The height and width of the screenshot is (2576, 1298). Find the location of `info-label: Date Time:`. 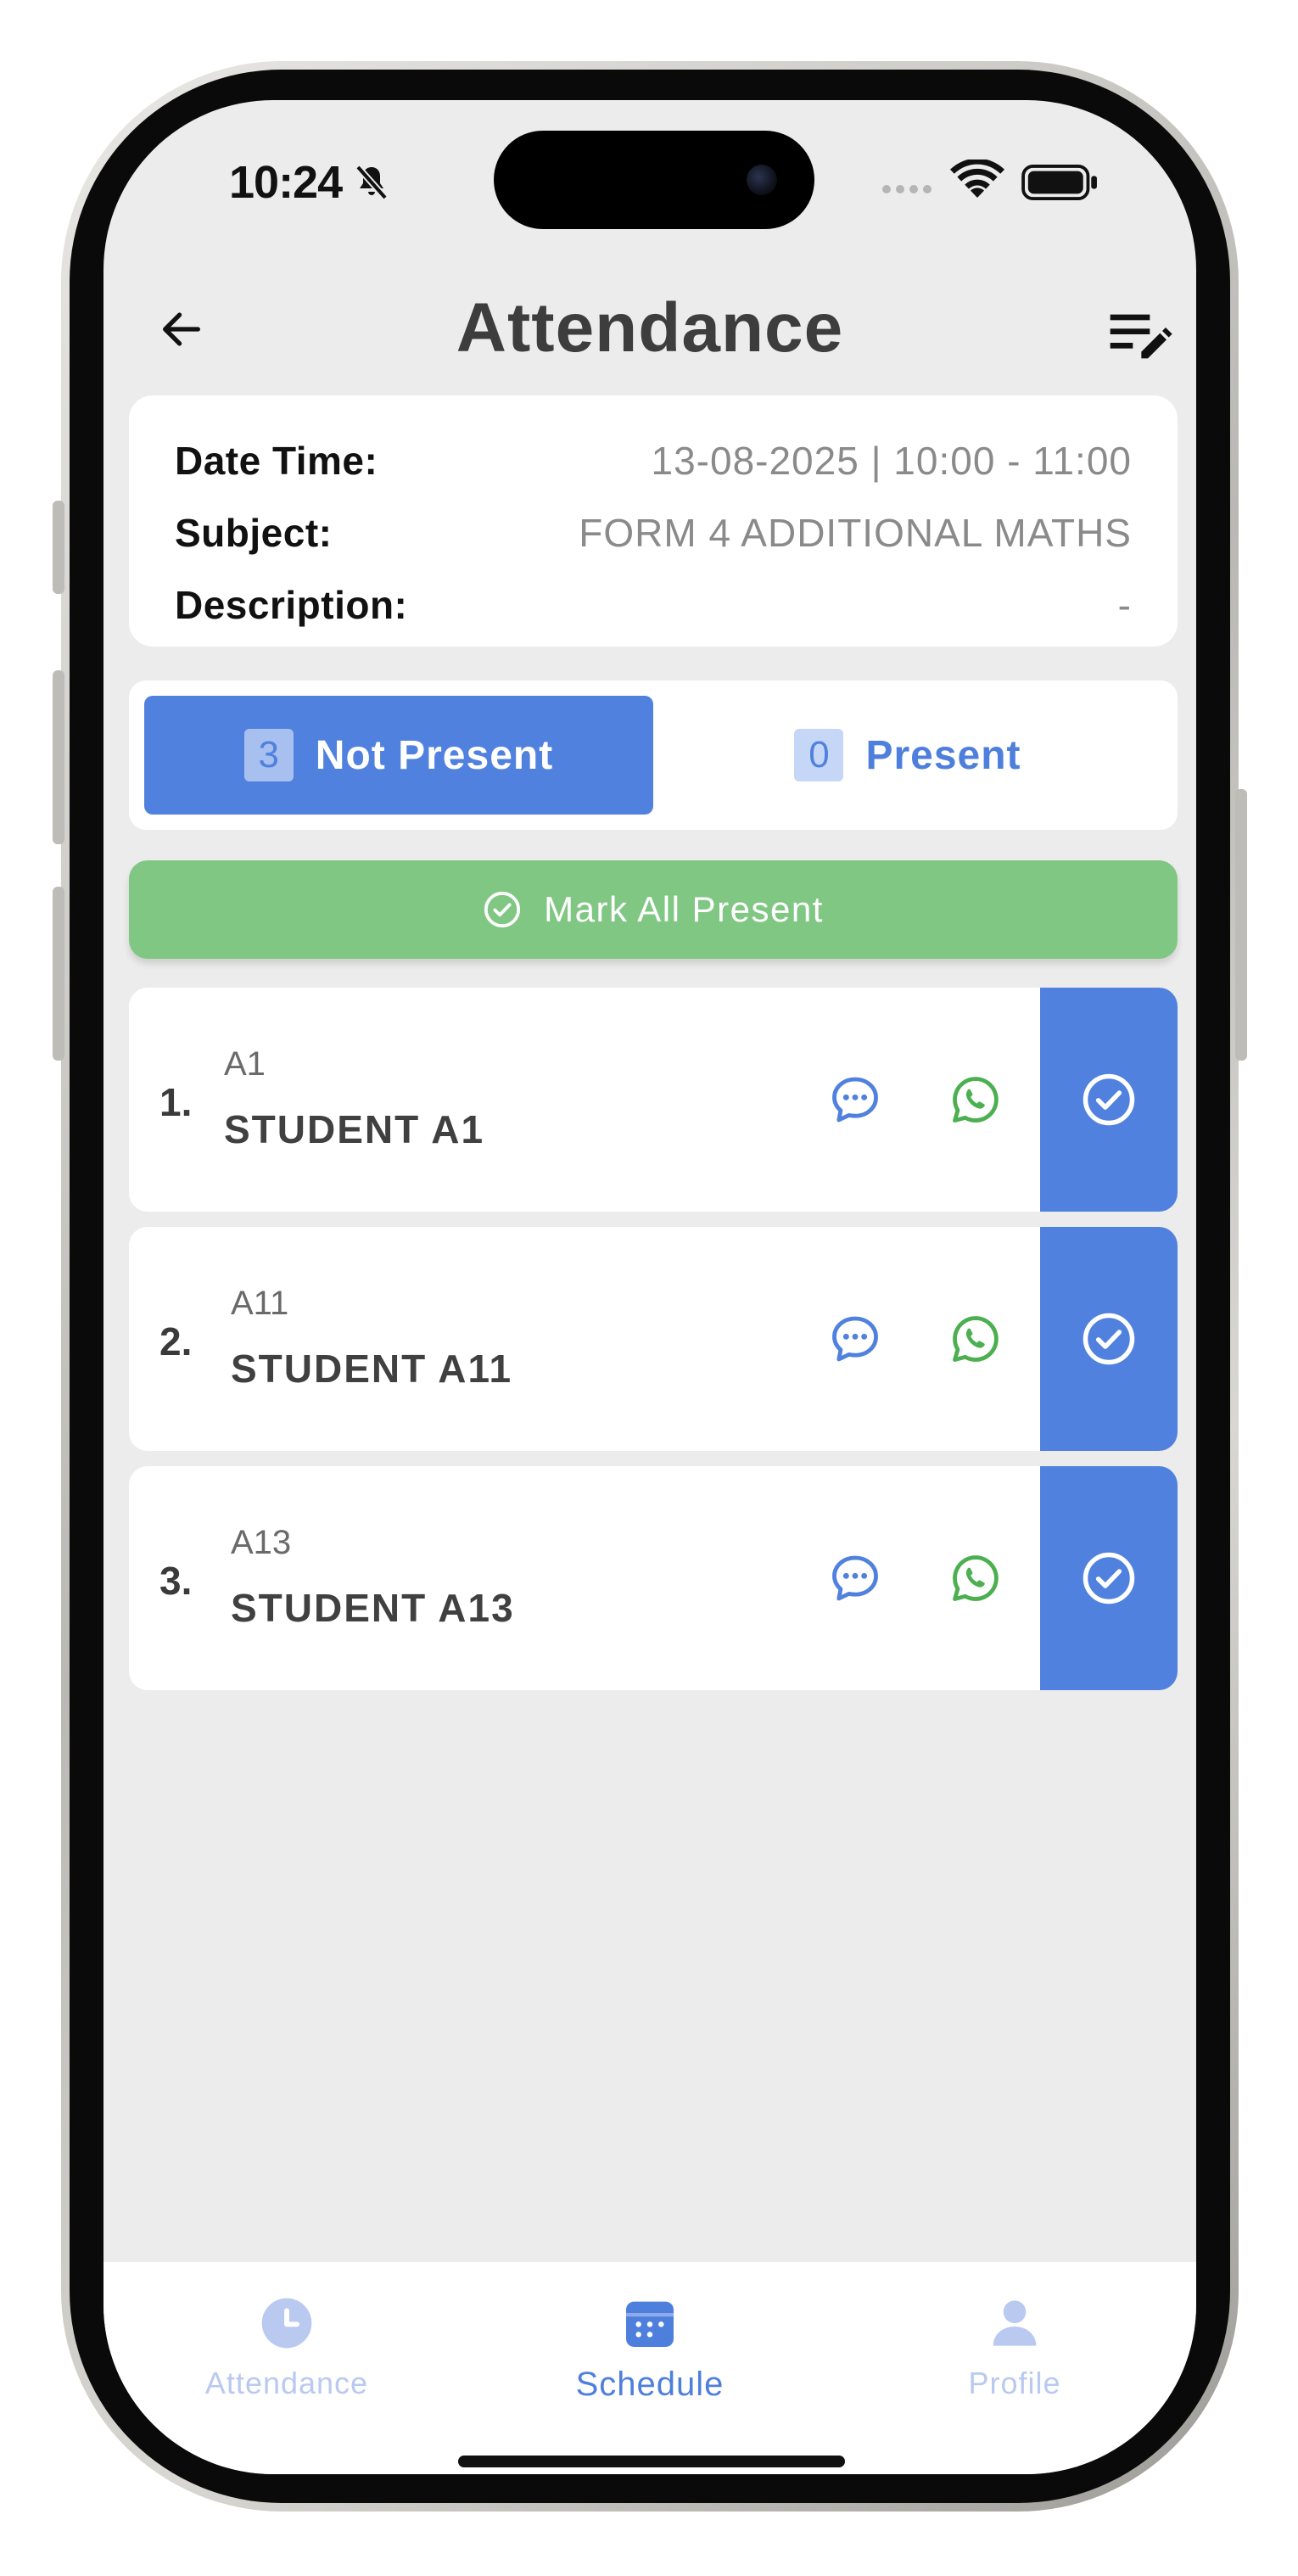

info-label: Date Time: is located at coordinates (276, 461).